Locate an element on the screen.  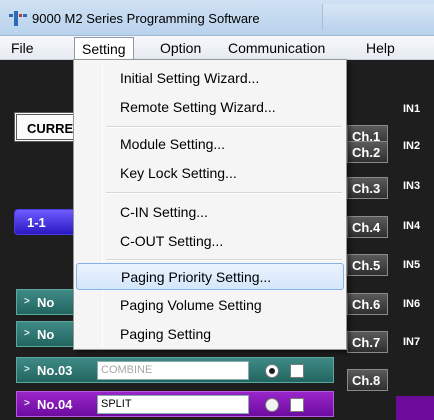
menu-file: File is located at coordinates (22, 48).